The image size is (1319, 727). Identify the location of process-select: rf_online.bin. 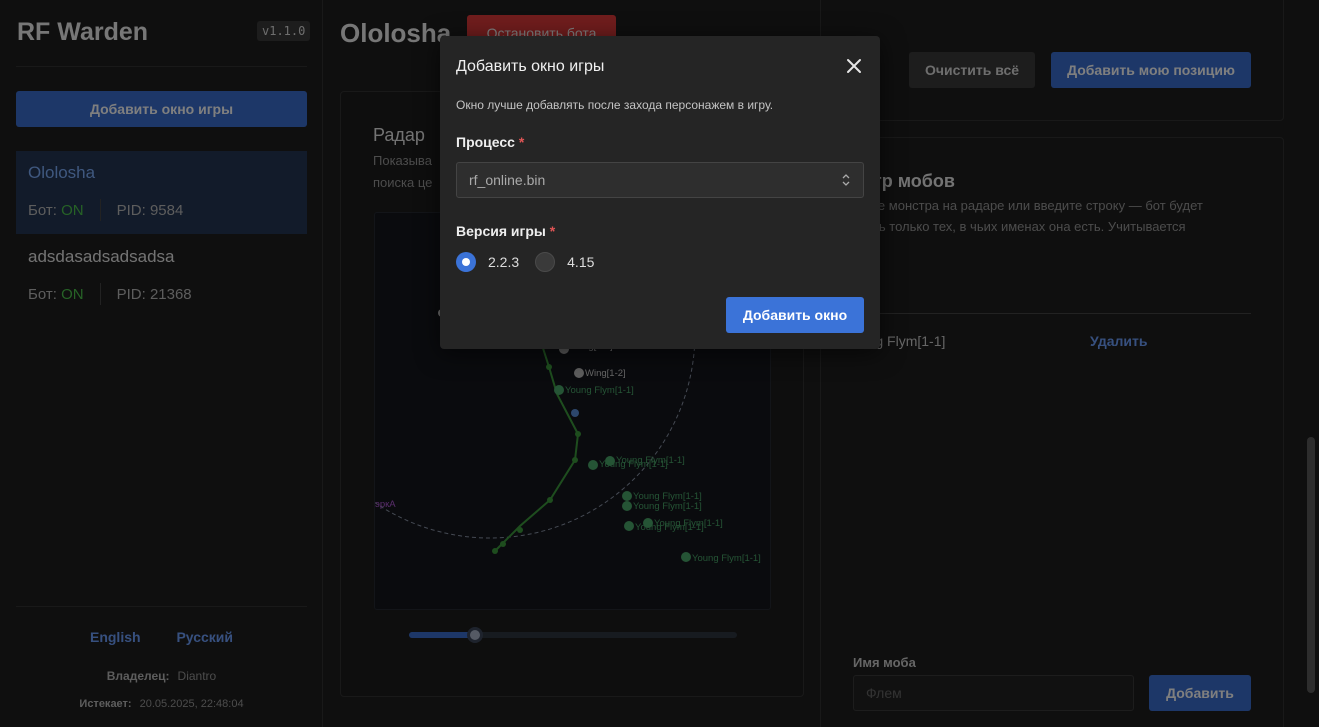
(660, 180).